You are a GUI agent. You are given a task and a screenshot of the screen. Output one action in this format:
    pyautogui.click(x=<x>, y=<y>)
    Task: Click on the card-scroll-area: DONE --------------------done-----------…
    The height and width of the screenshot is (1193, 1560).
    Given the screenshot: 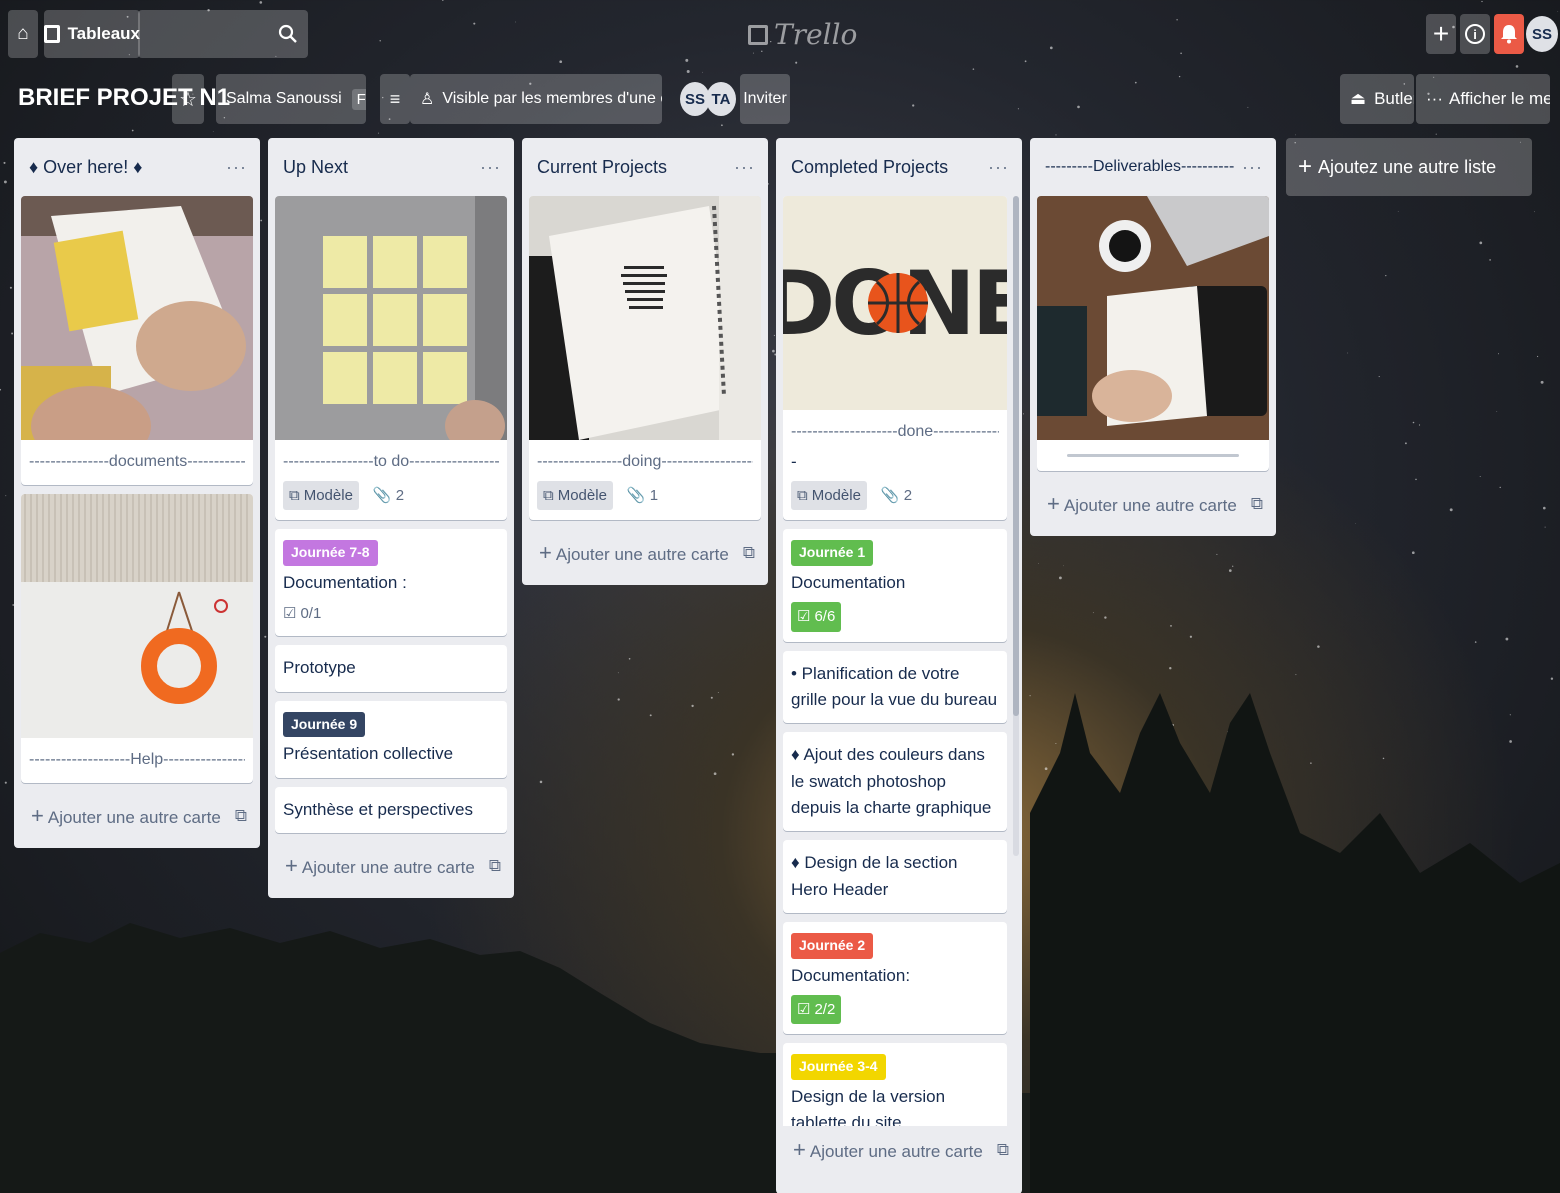 What is the action you would take?
    pyautogui.click(x=899, y=661)
    